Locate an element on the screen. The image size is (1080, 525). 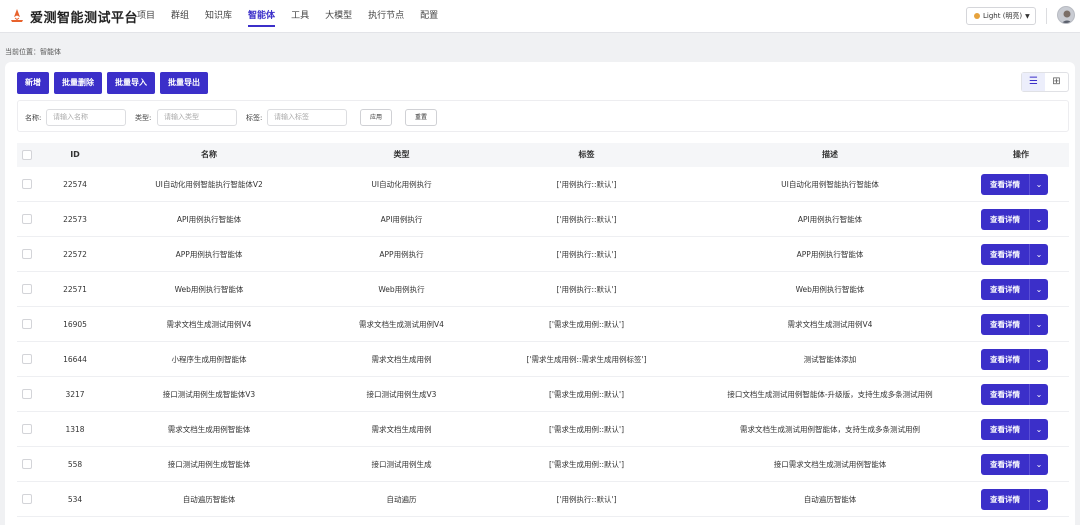
cell-name: UI自动化用例智能执行智能体V2 is located at coordinates (209, 184).